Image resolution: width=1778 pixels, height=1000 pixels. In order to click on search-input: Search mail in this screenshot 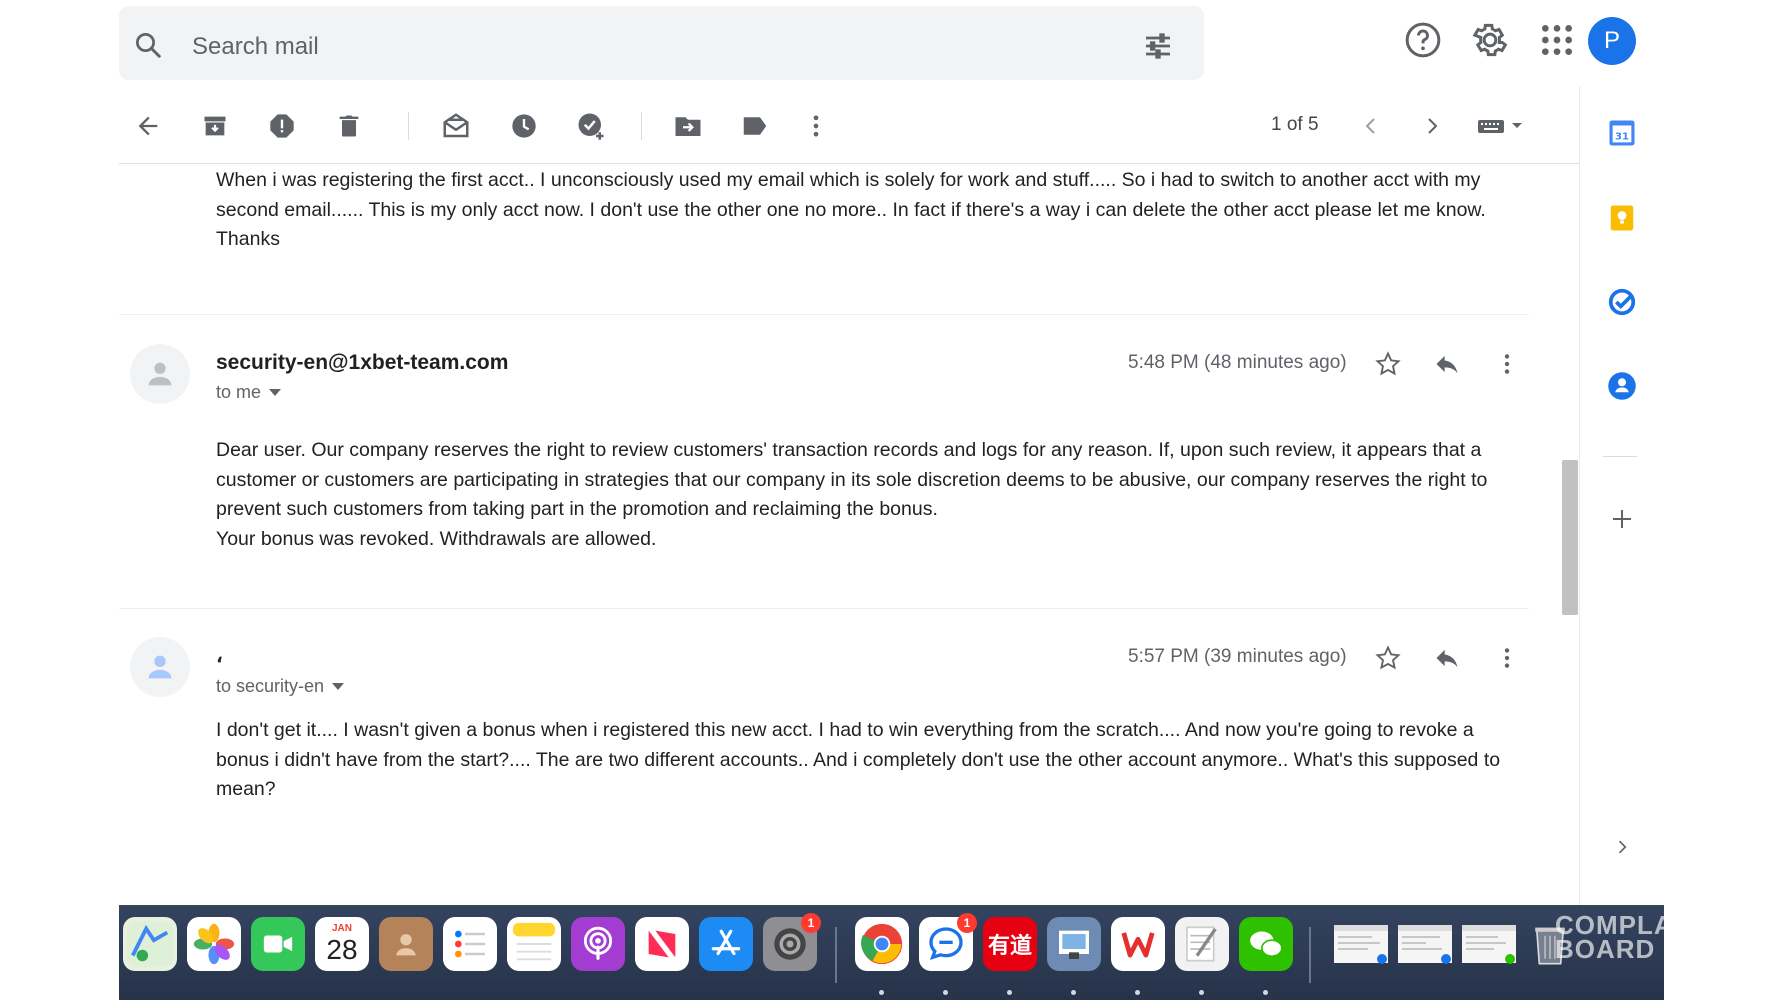, I will do `click(255, 47)`.